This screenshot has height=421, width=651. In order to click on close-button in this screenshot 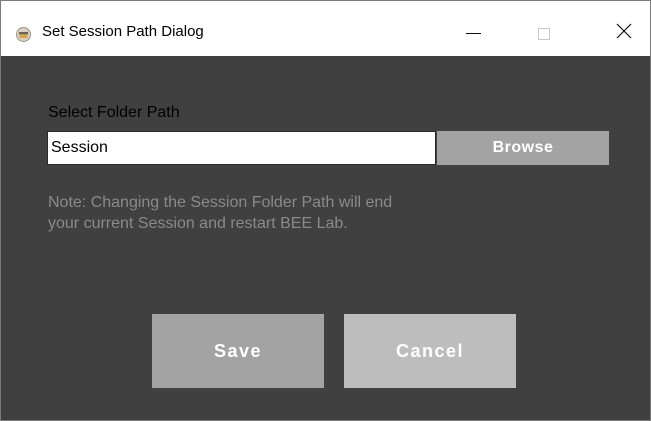, I will do `click(624, 33)`.